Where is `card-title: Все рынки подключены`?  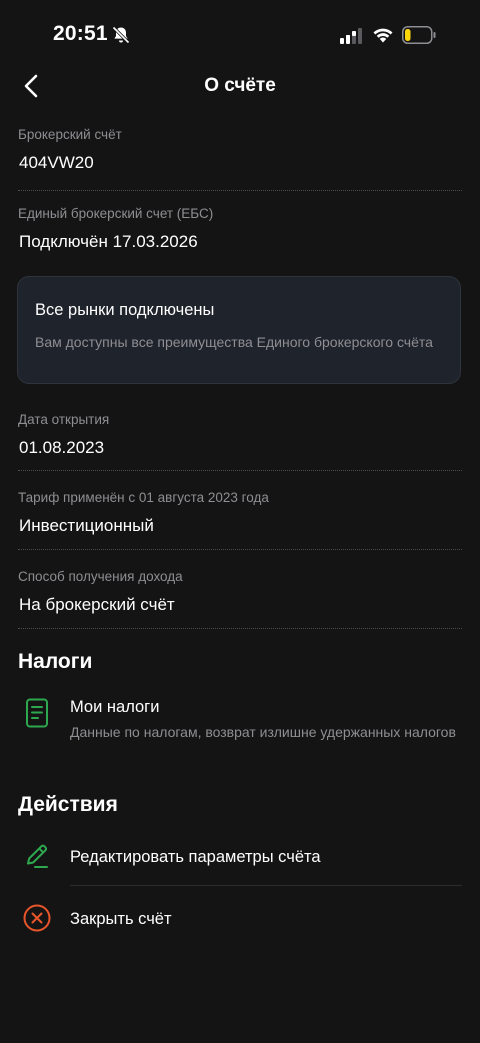
card-title: Все рынки подключены is located at coordinates (125, 310).